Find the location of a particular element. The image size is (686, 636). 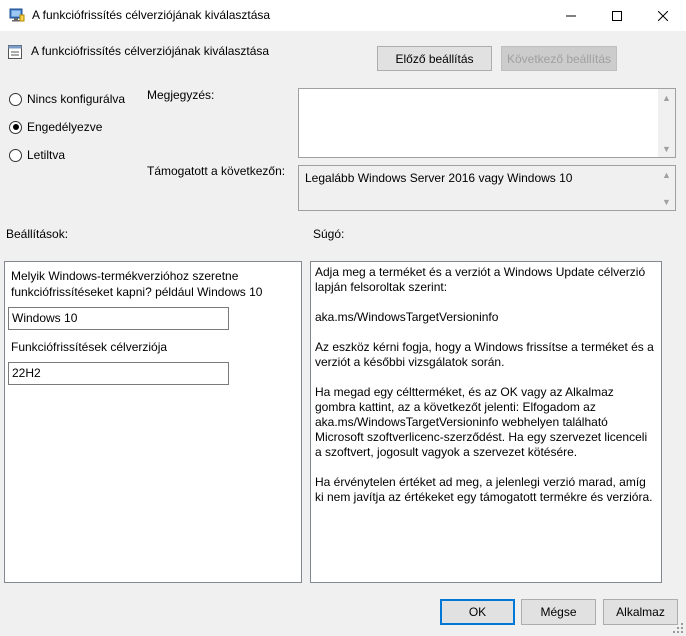

help-label: Súgó: is located at coordinates (329, 234).